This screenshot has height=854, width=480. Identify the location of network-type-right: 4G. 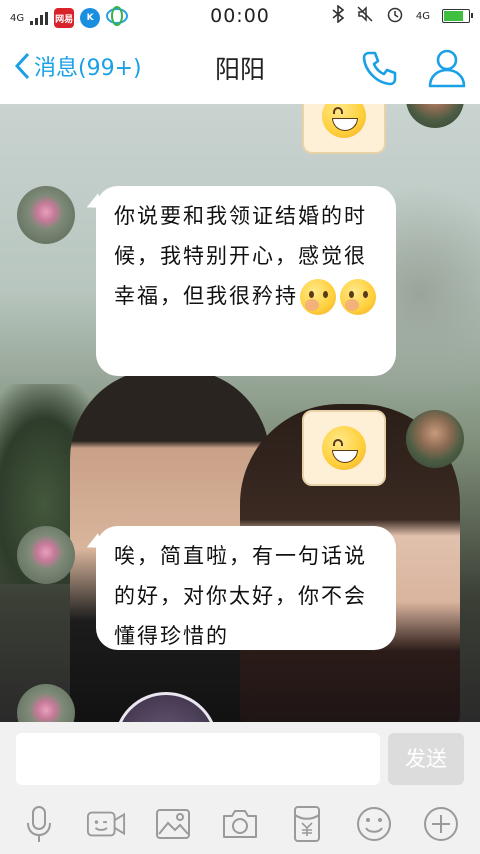
(422, 16).